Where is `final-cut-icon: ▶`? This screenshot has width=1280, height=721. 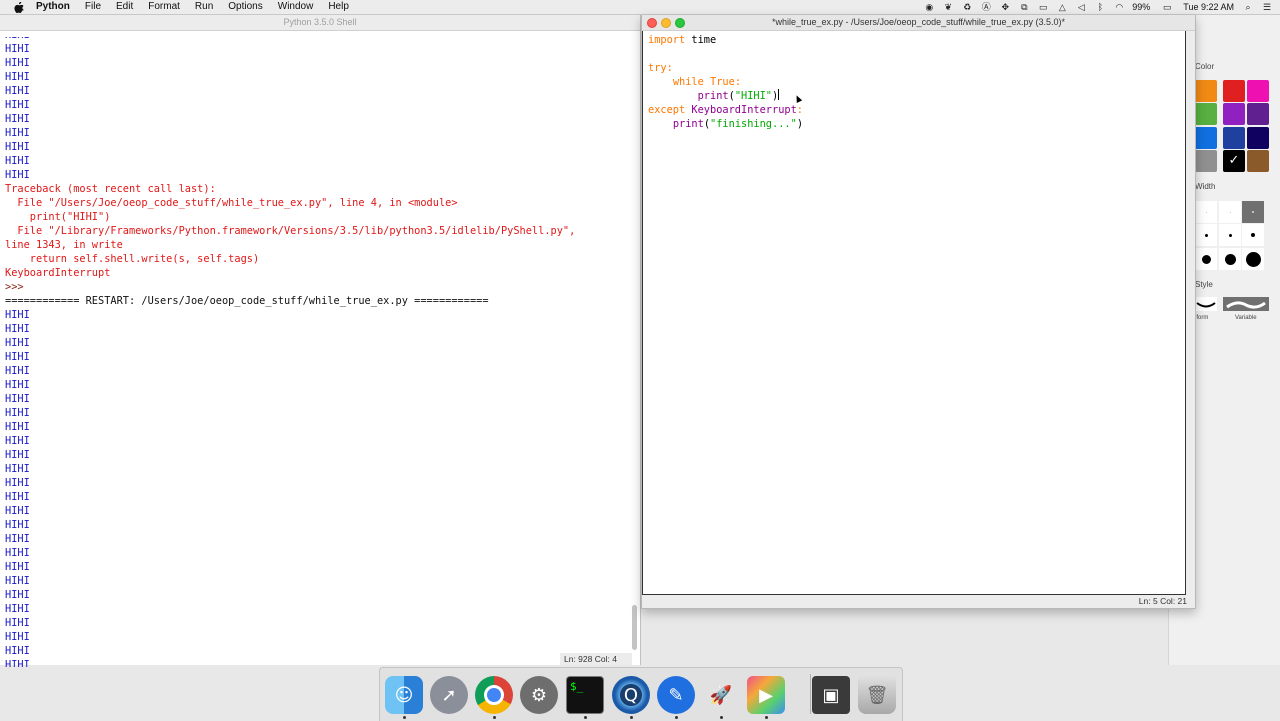
final-cut-icon: ▶ is located at coordinates (766, 695).